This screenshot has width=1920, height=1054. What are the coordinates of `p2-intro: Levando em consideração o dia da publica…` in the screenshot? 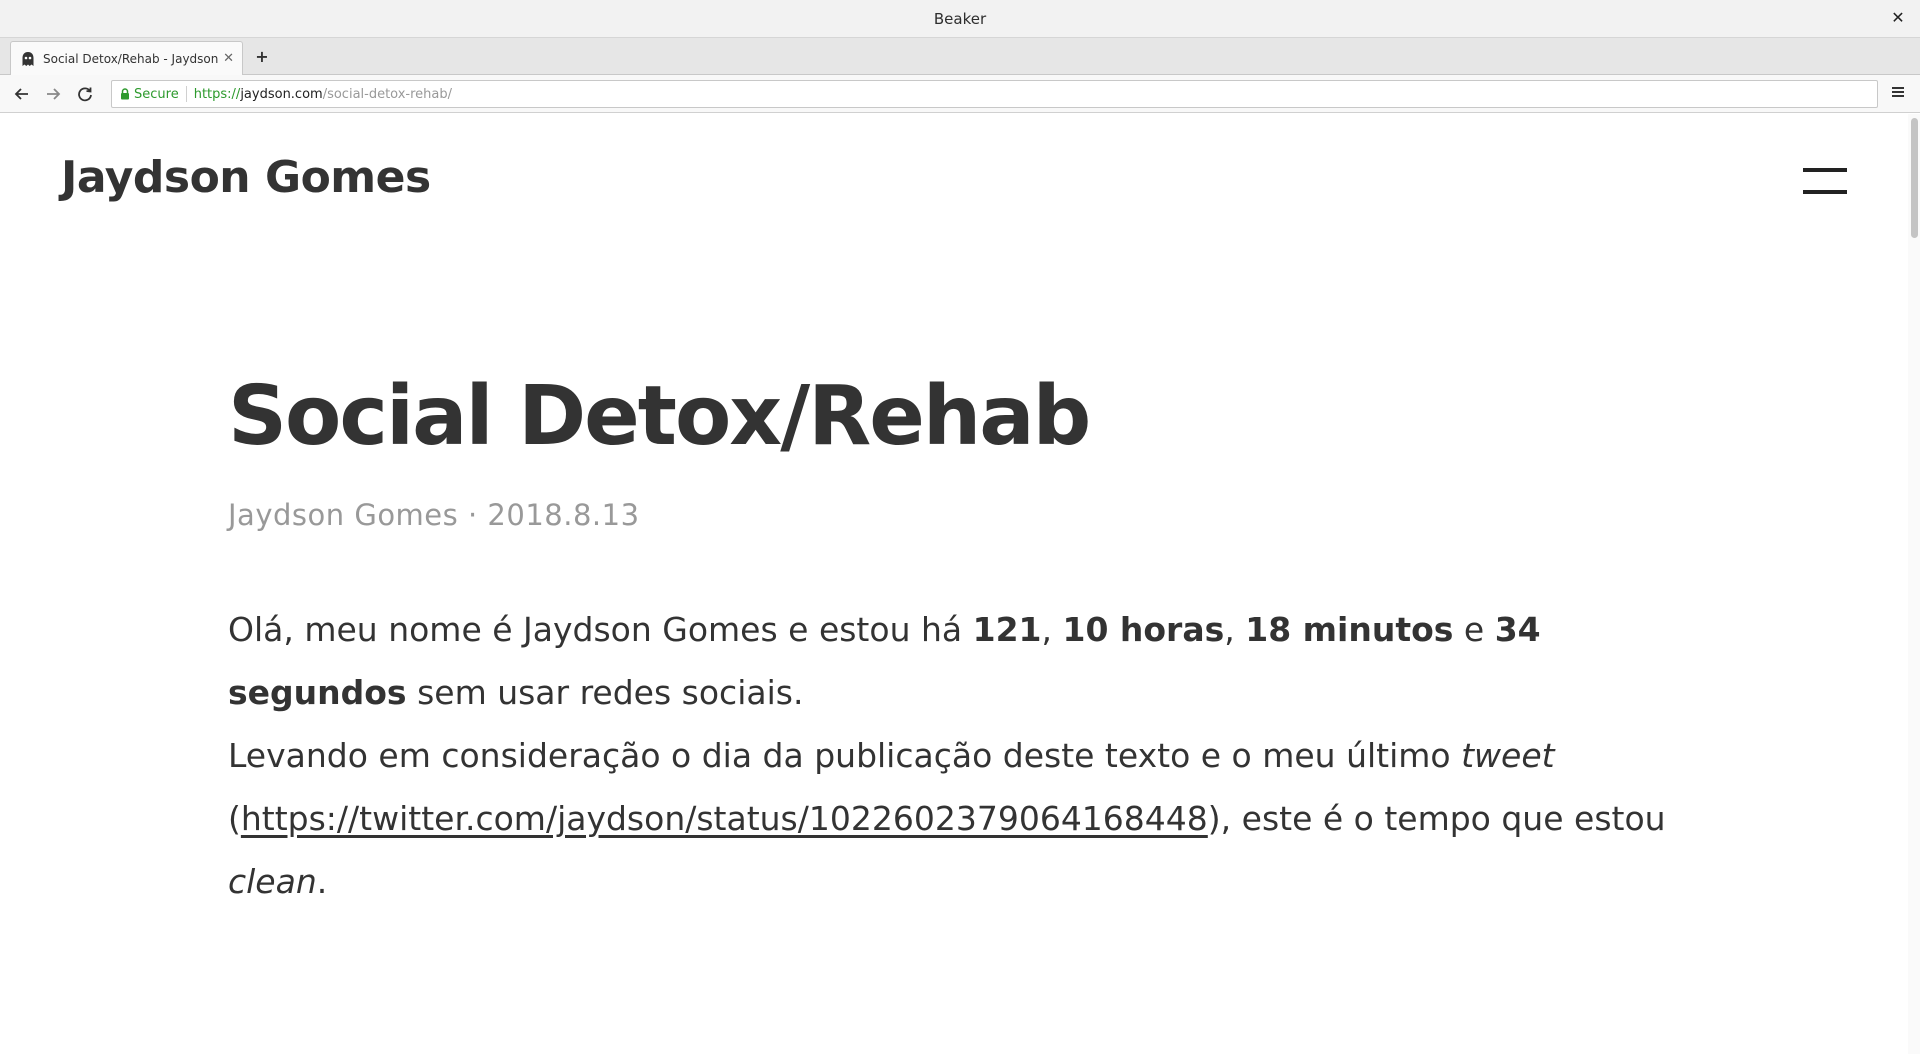 It's located at (845, 755).